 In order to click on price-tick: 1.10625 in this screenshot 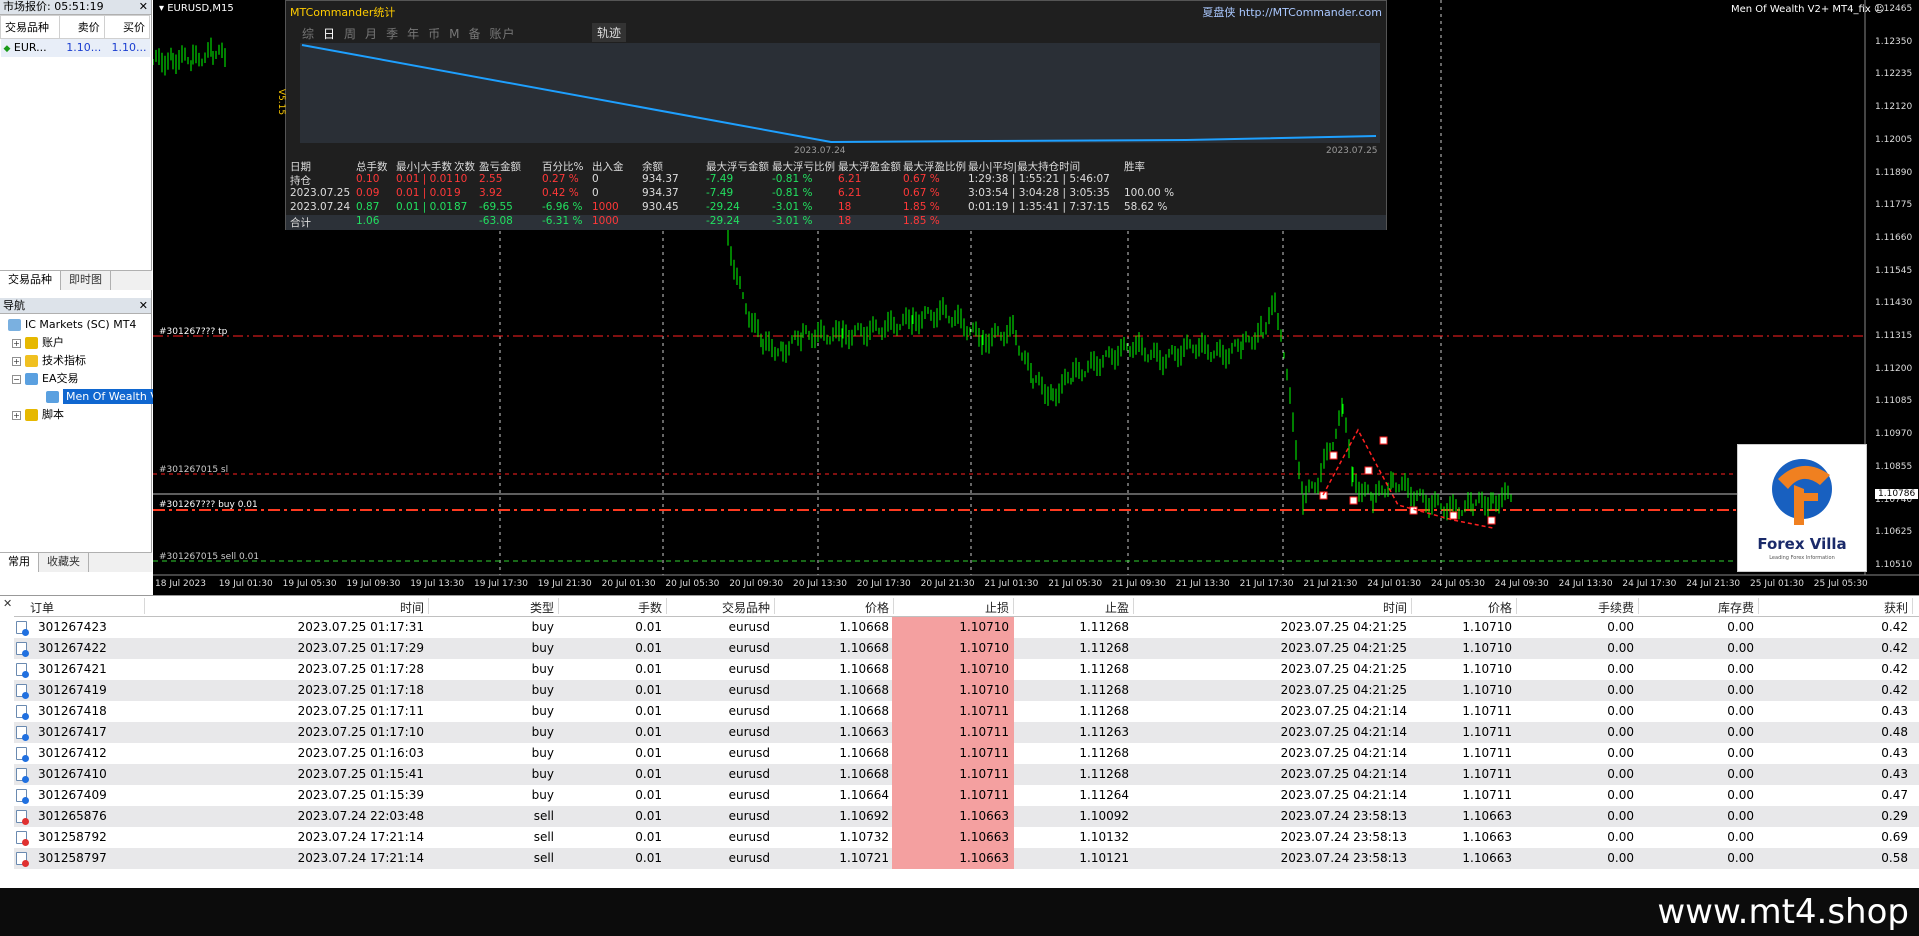, I will do `click(1894, 532)`.